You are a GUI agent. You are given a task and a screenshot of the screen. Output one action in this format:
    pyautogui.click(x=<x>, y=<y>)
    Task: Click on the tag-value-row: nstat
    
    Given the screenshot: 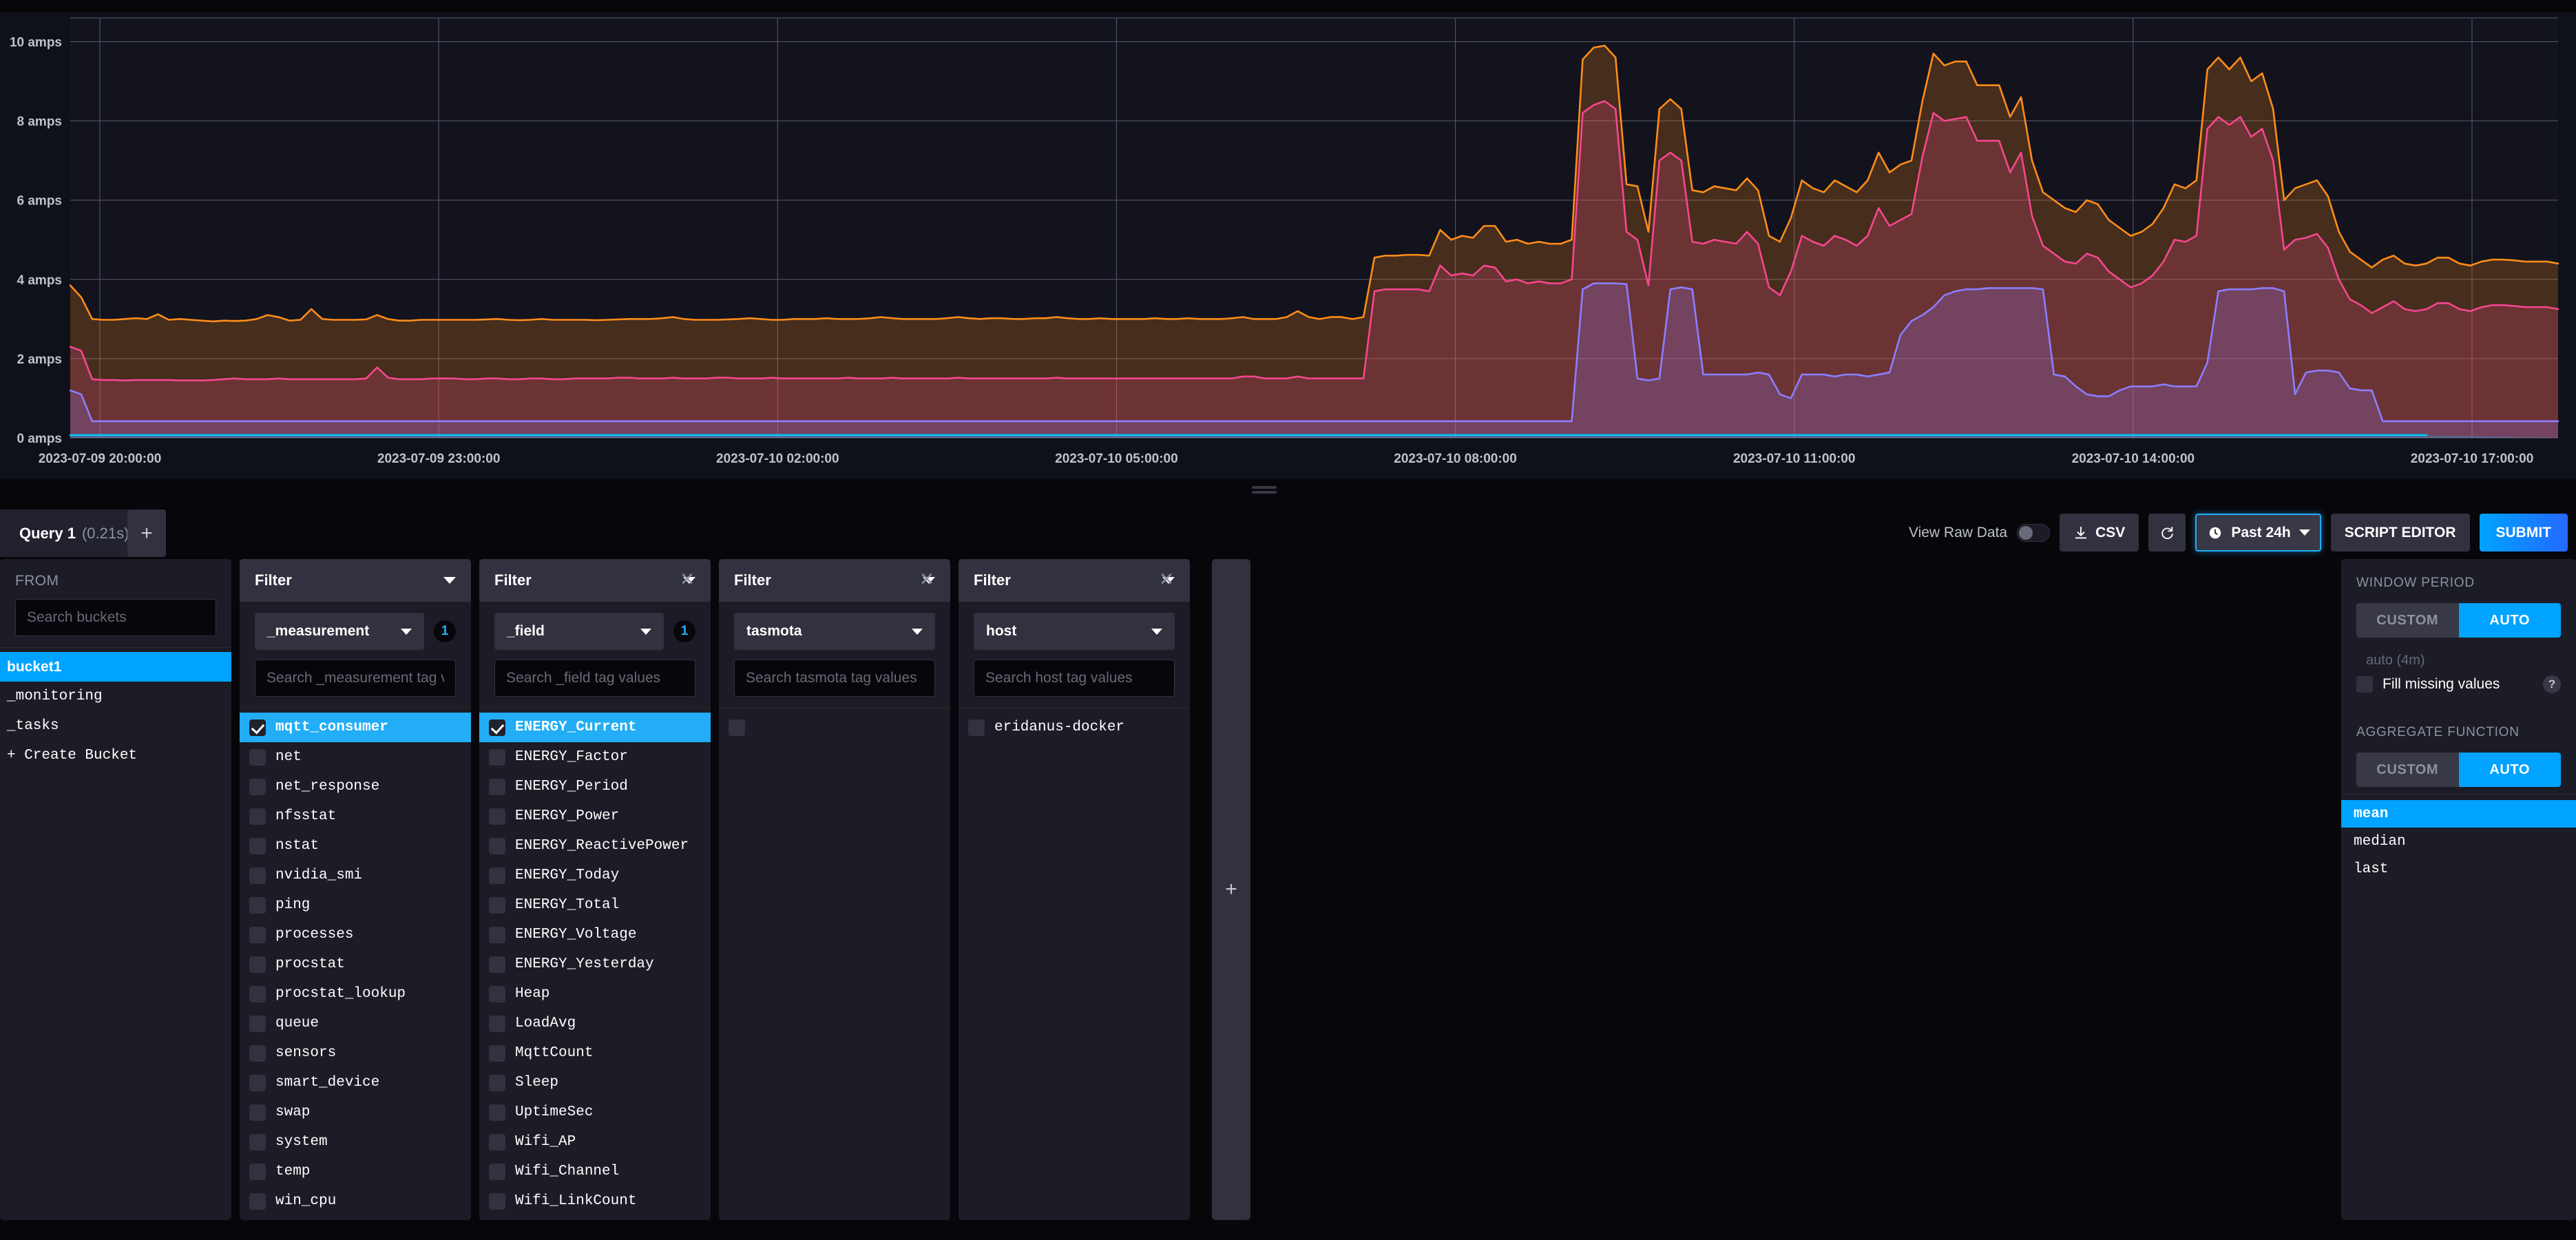 What is the action you would take?
    pyautogui.click(x=355, y=846)
    